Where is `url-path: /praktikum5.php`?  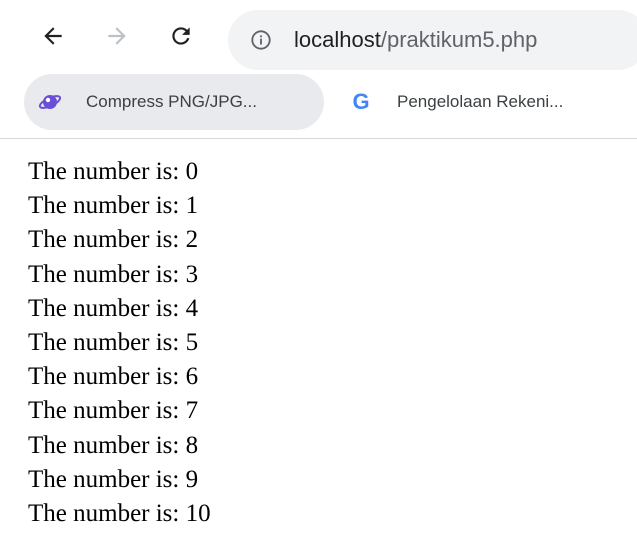 url-path: /praktikum5.php is located at coordinates (459, 39).